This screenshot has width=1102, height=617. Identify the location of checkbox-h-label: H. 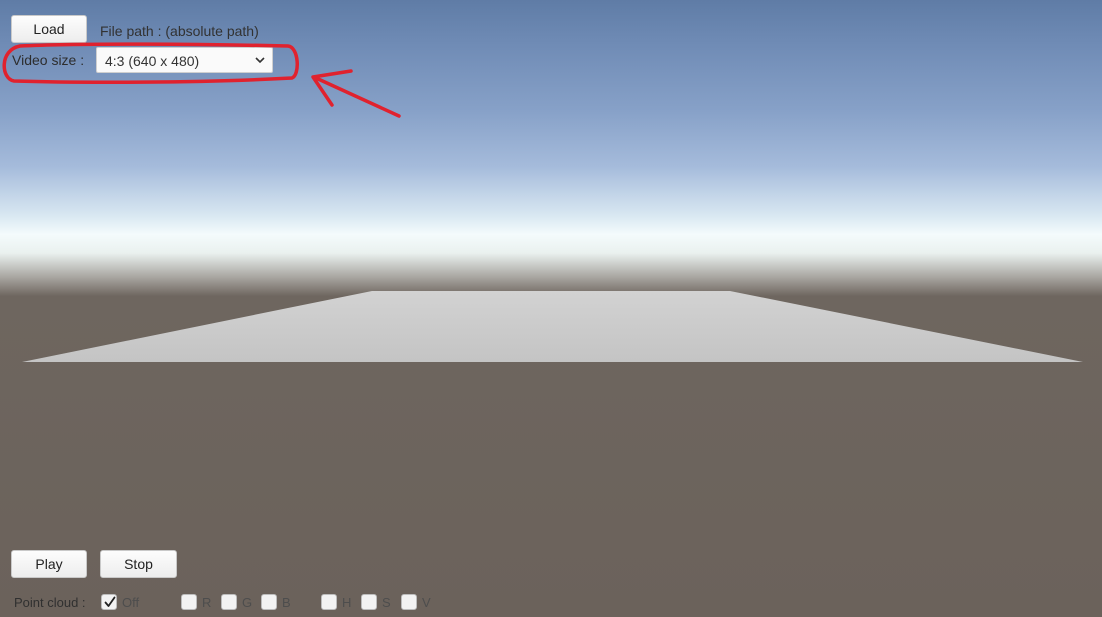
(347, 602).